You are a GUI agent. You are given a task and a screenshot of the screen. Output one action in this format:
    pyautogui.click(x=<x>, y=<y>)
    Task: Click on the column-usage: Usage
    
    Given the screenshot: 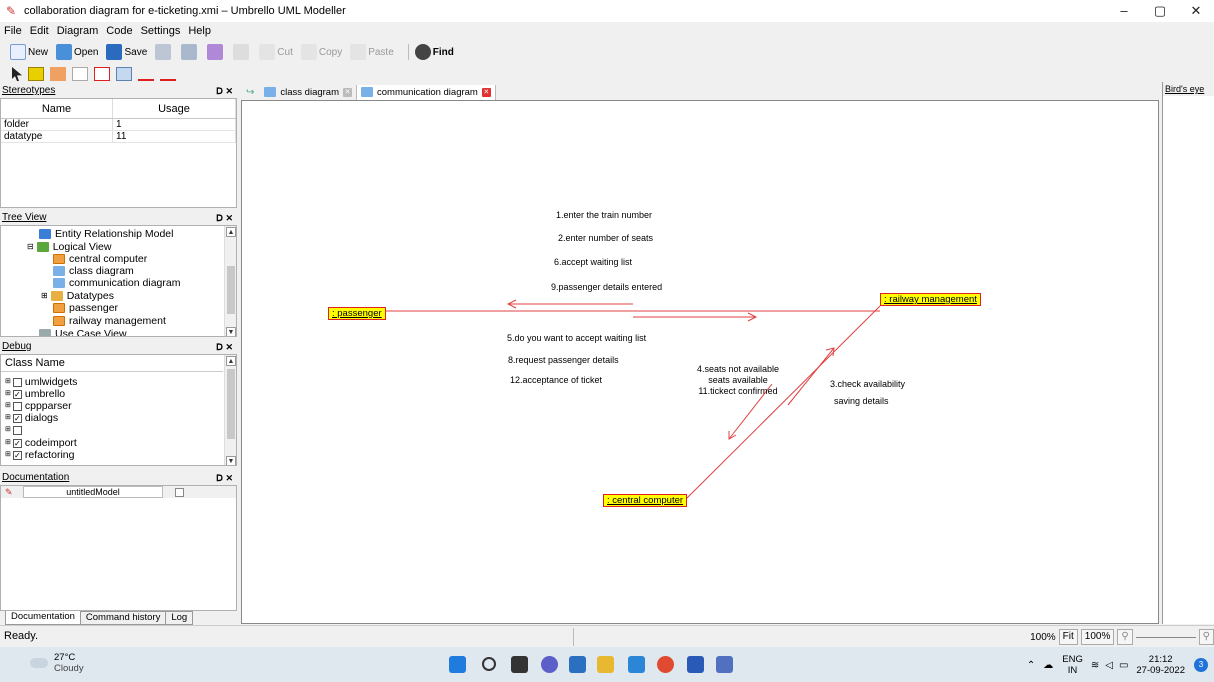 What is the action you would take?
    pyautogui.click(x=174, y=108)
    